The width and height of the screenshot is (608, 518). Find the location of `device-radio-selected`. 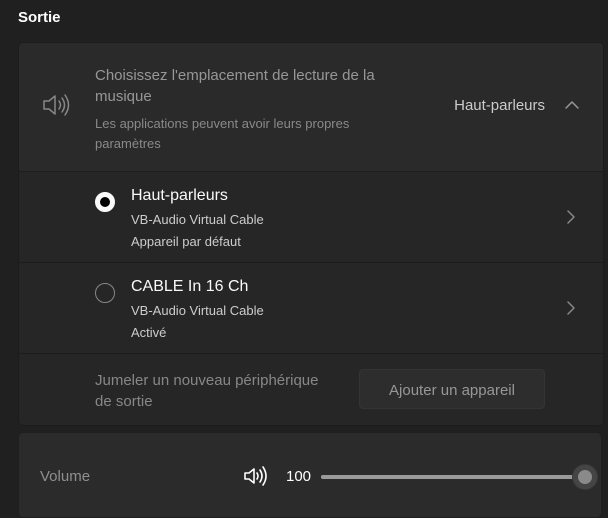

device-radio-selected is located at coordinates (105, 202).